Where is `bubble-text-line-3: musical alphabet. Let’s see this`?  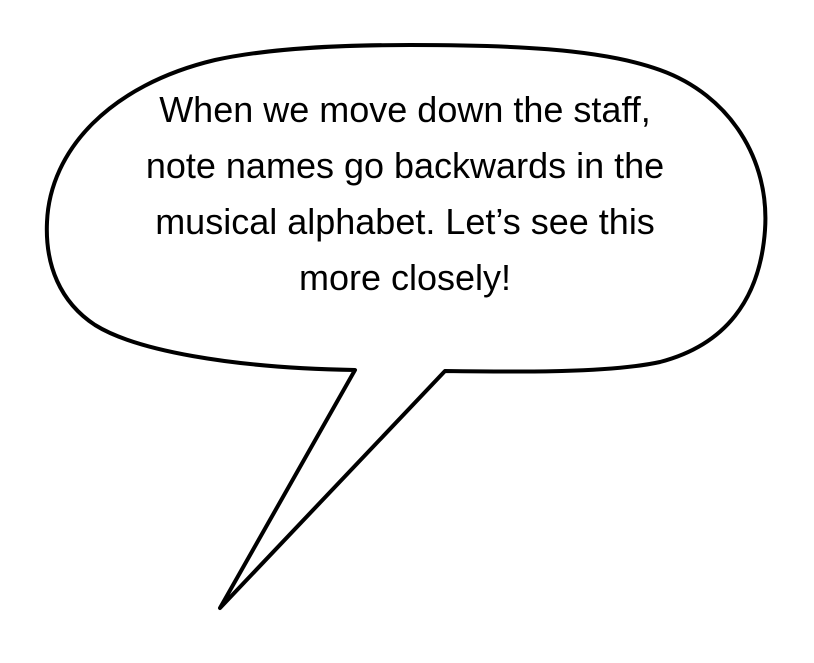
bubble-text-line-3: musical alphabet. Let’s see this is located at coordinates (405, 221).